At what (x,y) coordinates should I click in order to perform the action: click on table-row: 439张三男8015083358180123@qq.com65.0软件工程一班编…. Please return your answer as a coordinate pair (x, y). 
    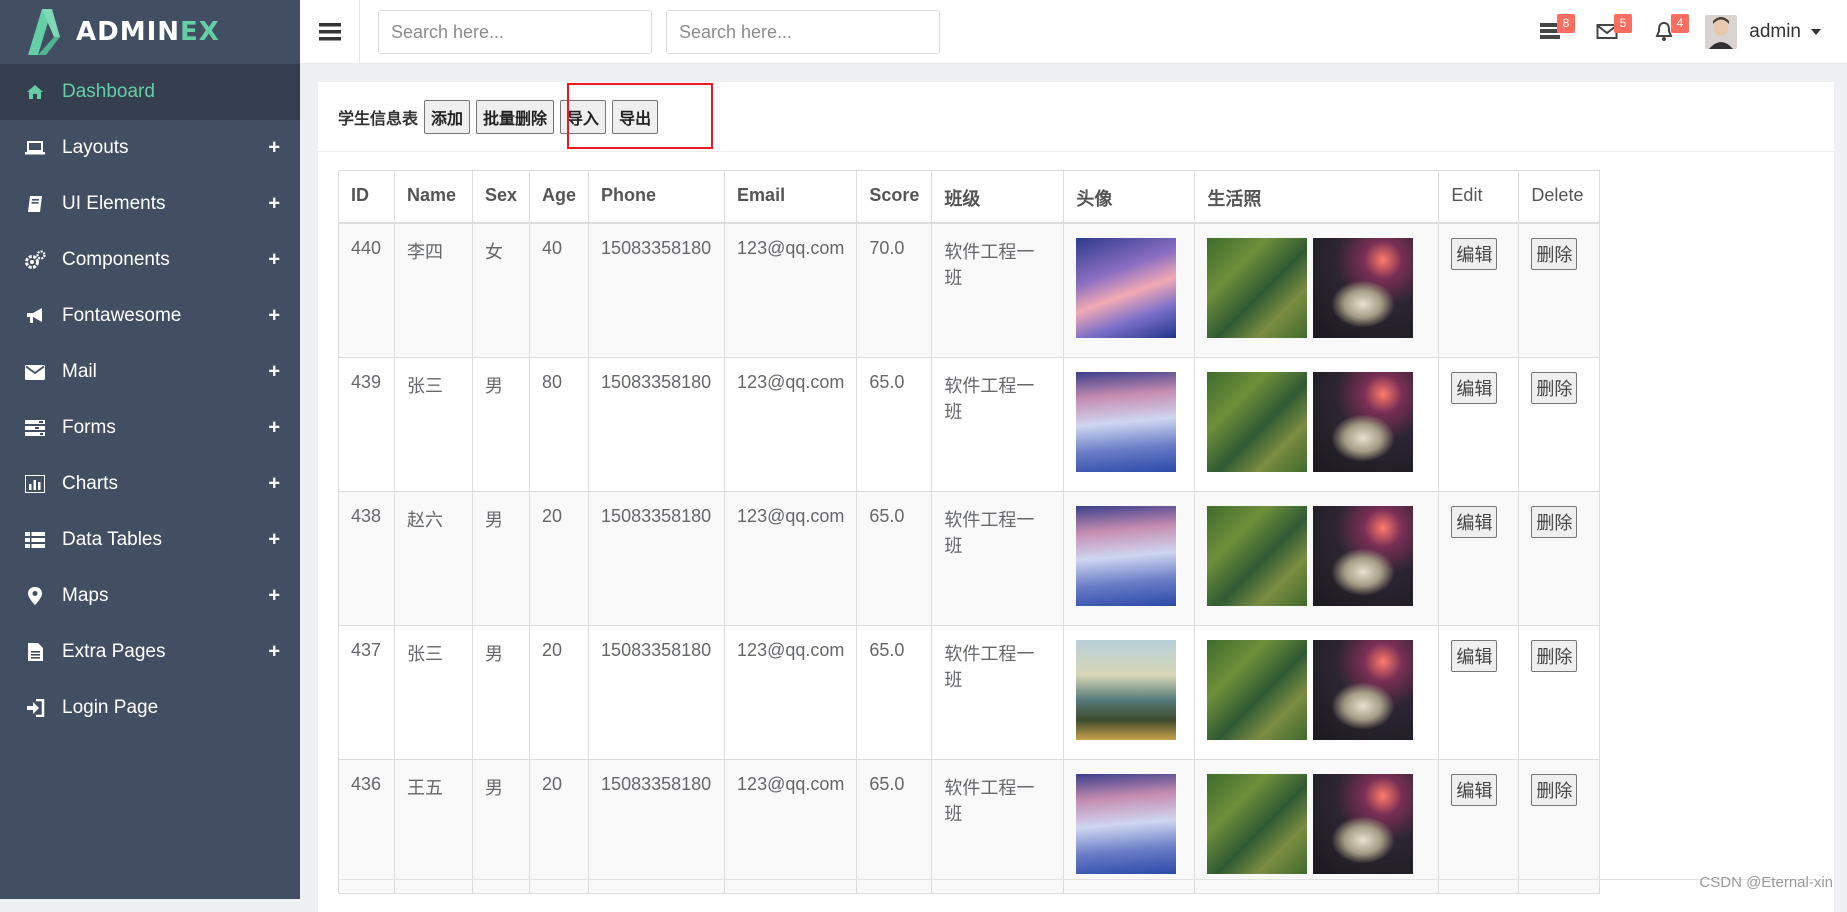
    Looking at the image, I should click on (969, 424).